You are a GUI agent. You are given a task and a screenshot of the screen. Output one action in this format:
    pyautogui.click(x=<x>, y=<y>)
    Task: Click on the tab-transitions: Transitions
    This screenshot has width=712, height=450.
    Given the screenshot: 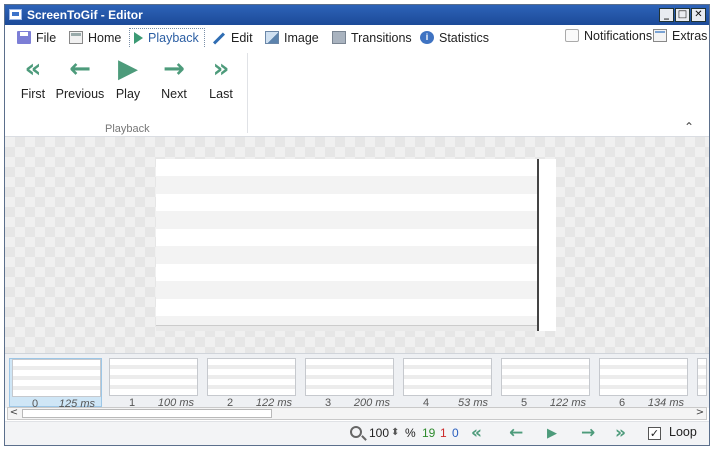 What is the action you would take?
    pyautogui.click(x=372, y=37)
    